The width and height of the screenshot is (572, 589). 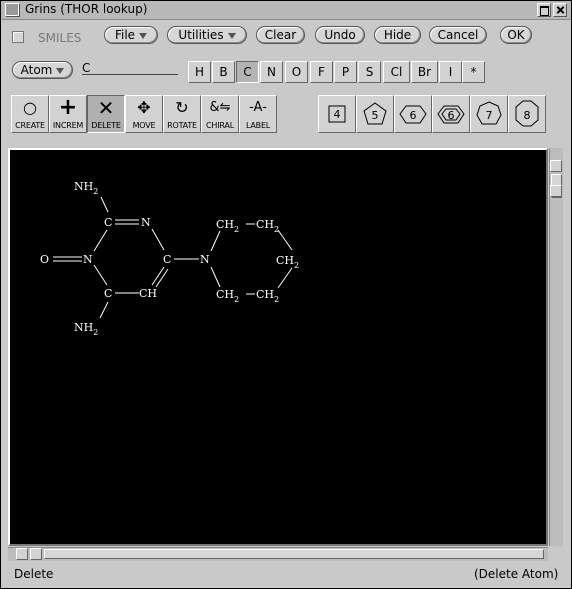 I want to click on utilities-menu-button: Utilities, so click(x=207, y=35).